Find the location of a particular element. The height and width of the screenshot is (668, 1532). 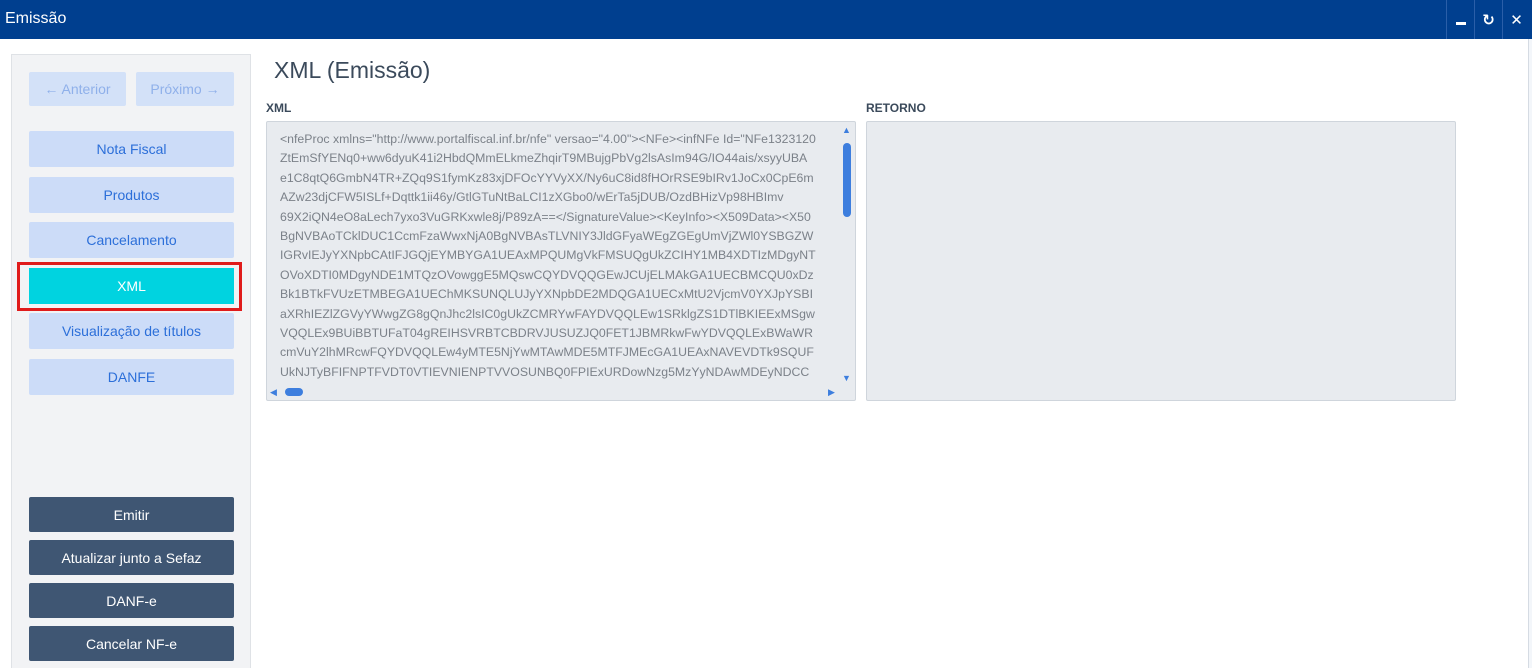

scroll-right-icon: ▶ is located at coordinates (831, 392).